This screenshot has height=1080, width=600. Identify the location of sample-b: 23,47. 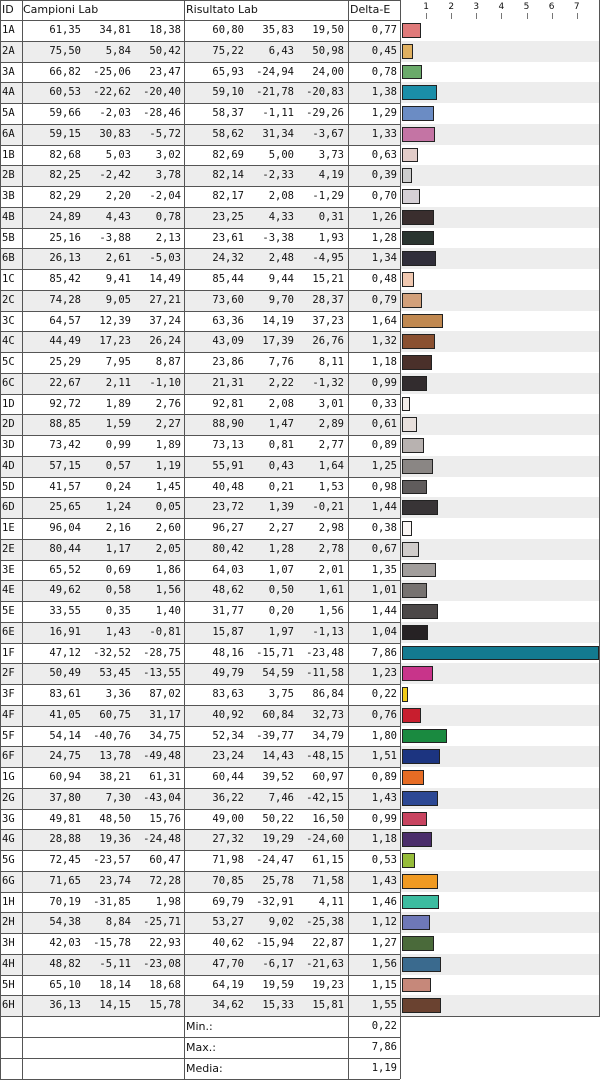
(165, 71).